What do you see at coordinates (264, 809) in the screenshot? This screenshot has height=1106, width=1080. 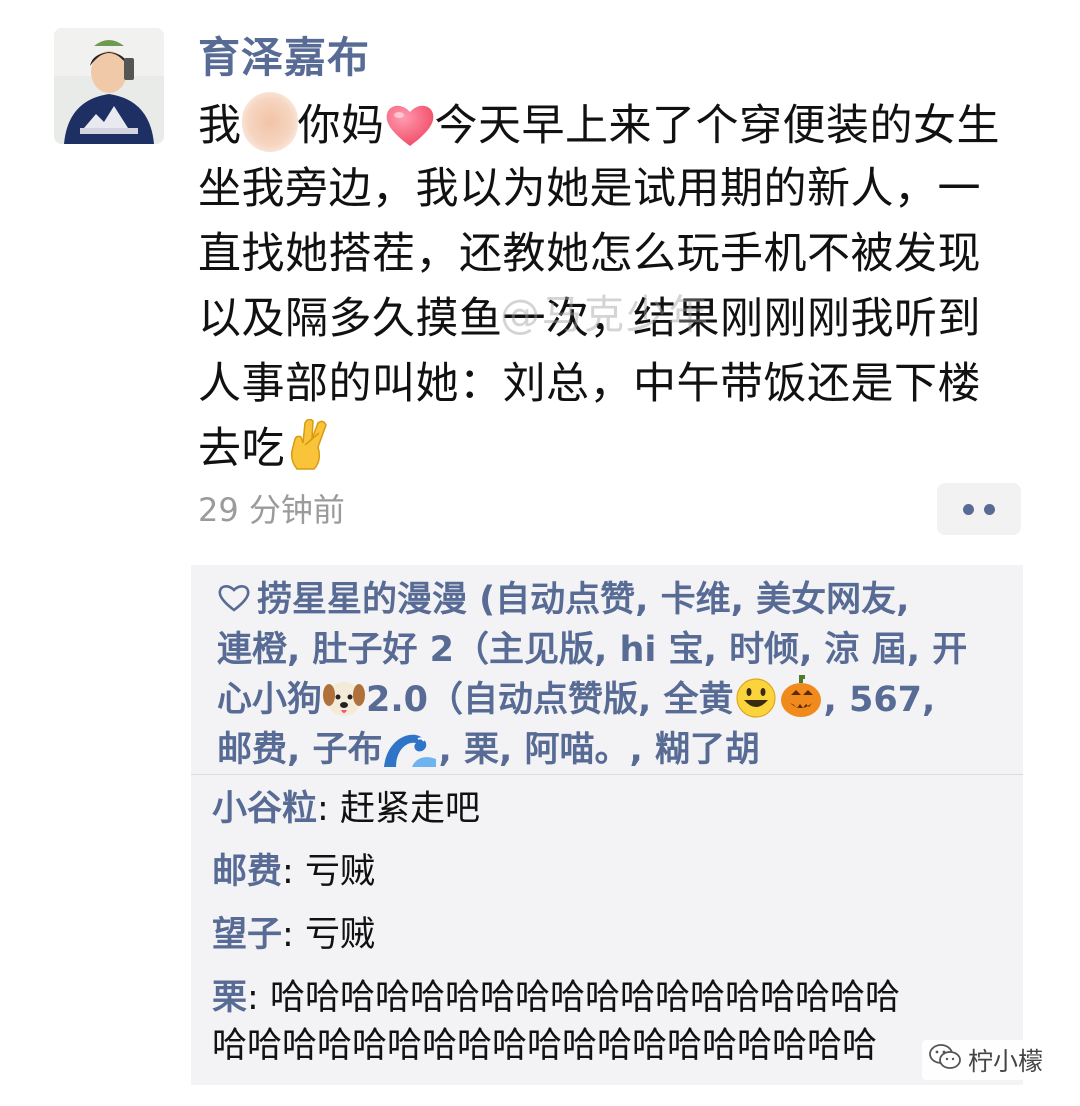 I see `comment-author: 小谷粒` at bounding box center [264, 809].